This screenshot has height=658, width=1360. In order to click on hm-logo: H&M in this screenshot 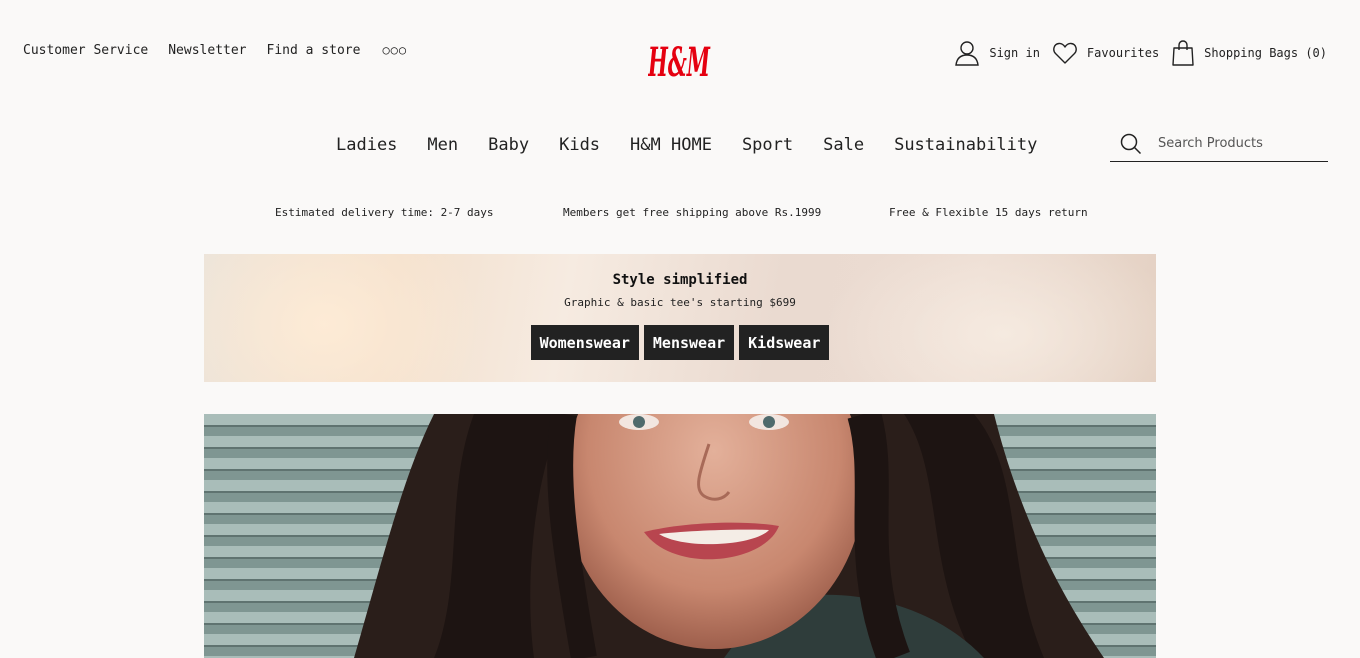, I will do `click(679, 62)`.